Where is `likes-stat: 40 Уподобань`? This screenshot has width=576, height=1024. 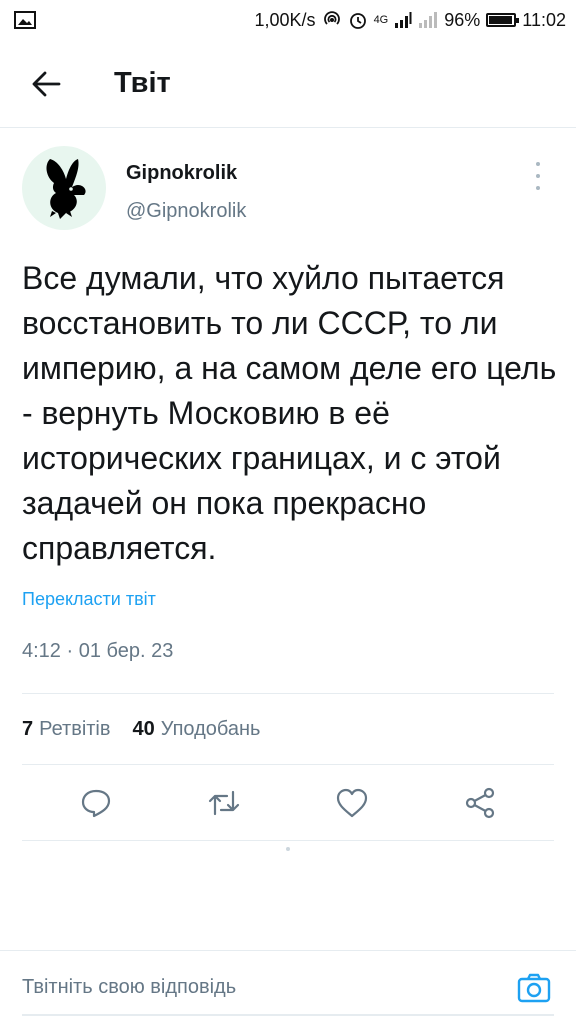 likes-stat: 40 Уподобань is located at coordinates (197, 729).